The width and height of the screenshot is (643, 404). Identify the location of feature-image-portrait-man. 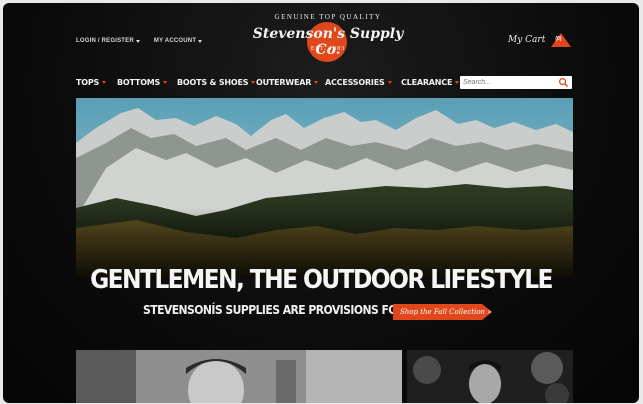
(239, 376).